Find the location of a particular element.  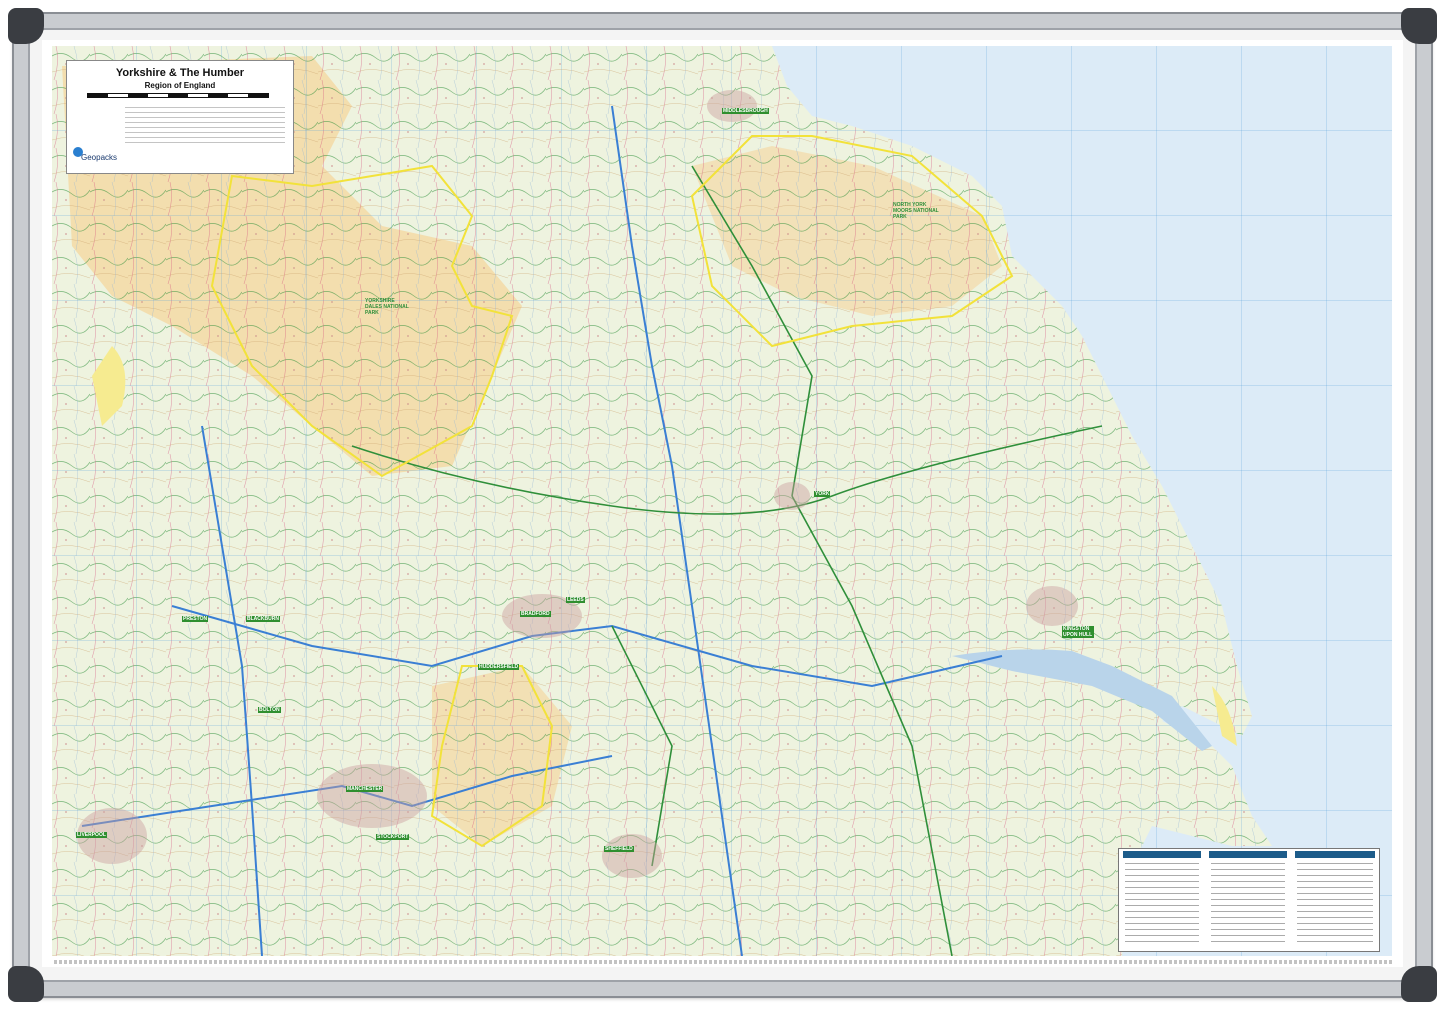

park-label: YORKSHIRE DALES NATIONAL PARK is located at coordinates (387, 307).